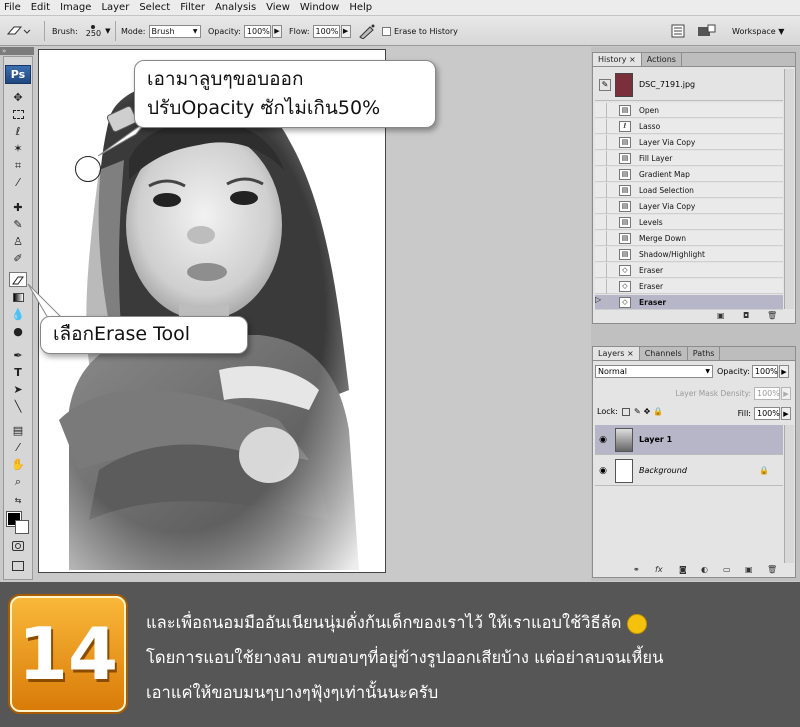 The width and height of the screenshot is (800, 727). Describe the element at coordinates (18, 182) in the screenshot. I see `eyedropper-tool-icon: ⁄` at that location.